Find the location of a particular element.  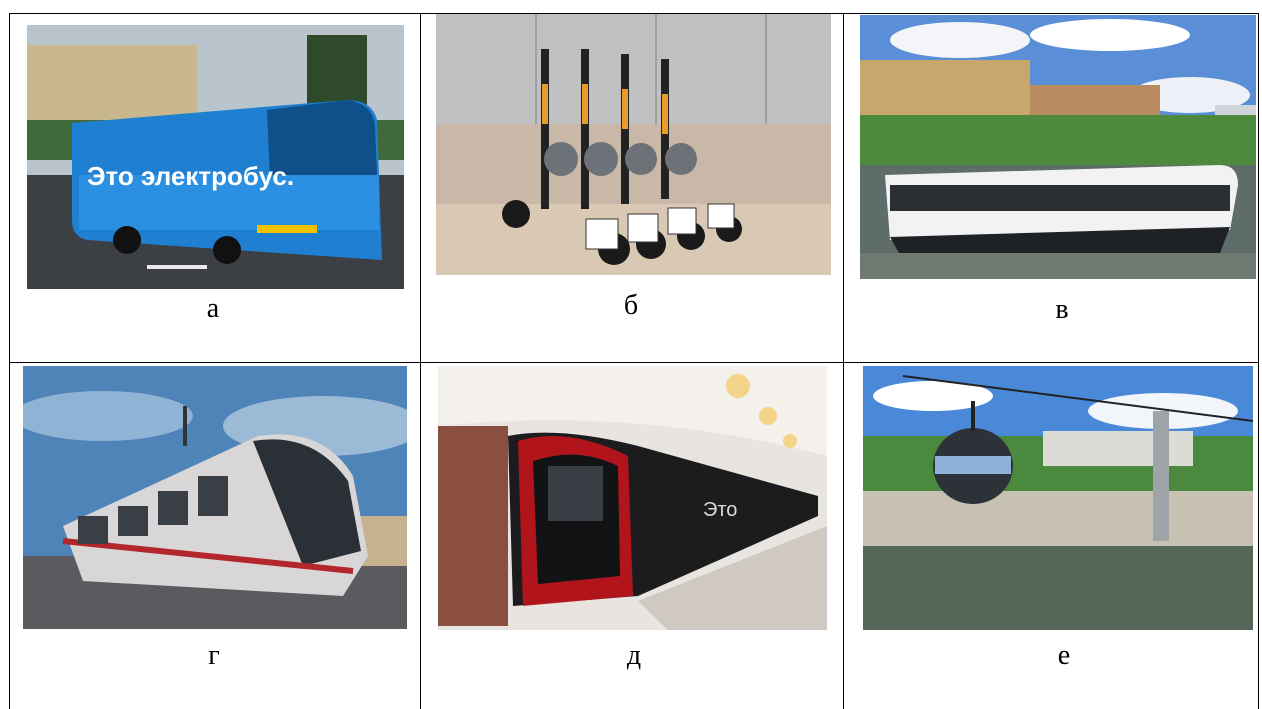

table-border-right is located at coordinates (1258, 361).